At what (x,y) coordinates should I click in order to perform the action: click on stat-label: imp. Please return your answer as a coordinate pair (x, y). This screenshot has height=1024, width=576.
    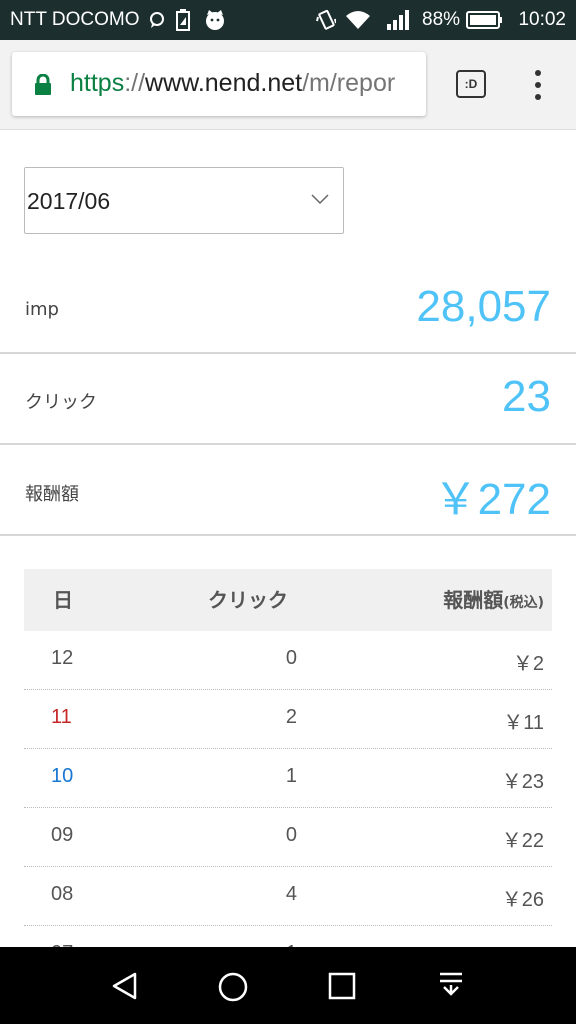
    Looking at the image, I should click on (42, 309).